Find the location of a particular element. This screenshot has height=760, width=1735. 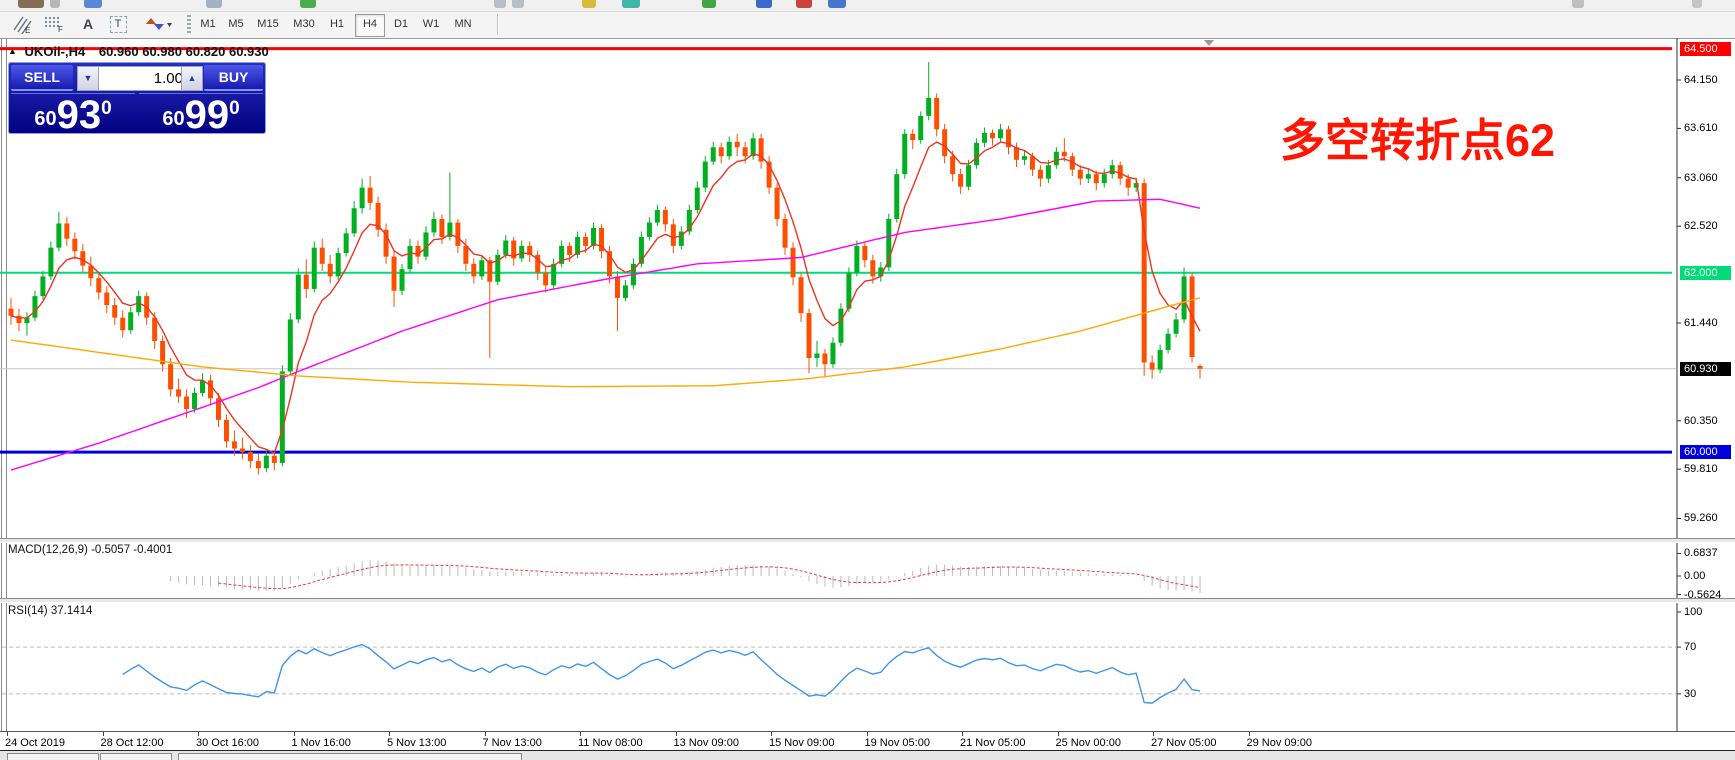

rsi-tick-label: 30 is located at coordinates (1690, 693).